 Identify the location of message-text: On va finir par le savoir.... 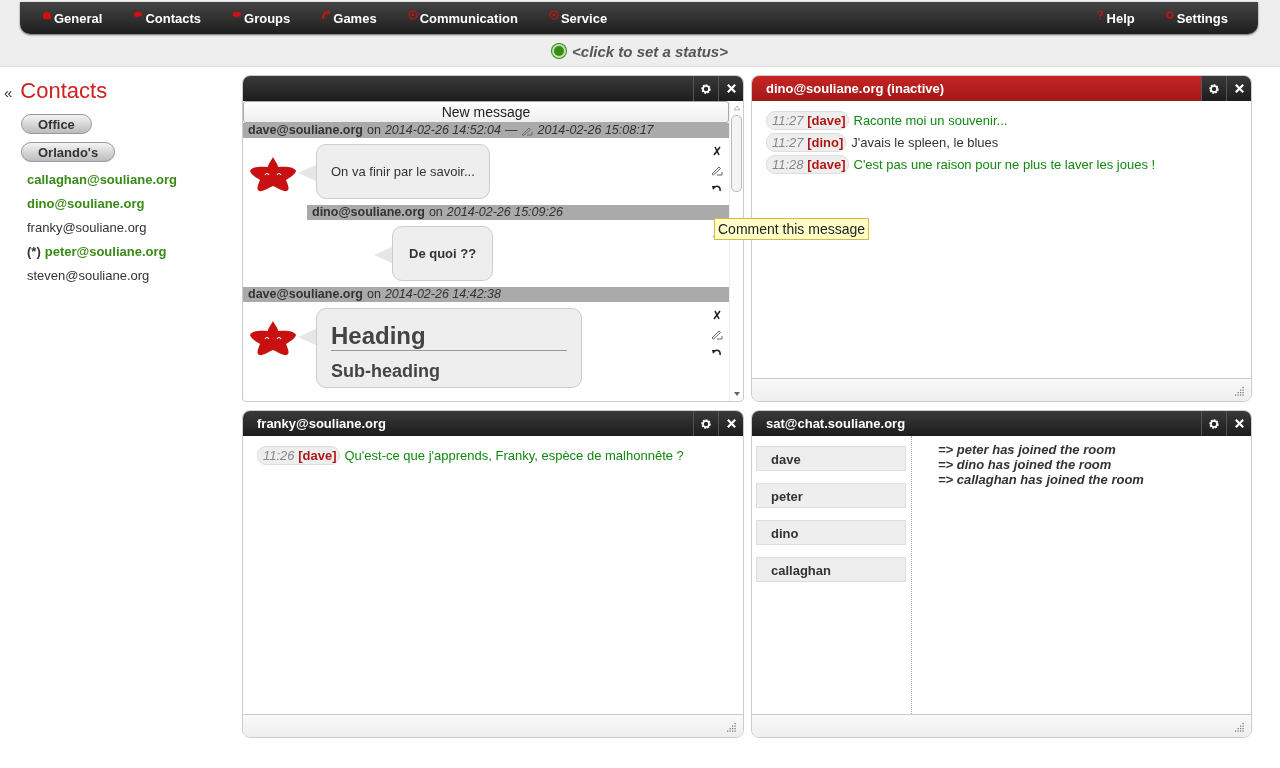
(403, 171).